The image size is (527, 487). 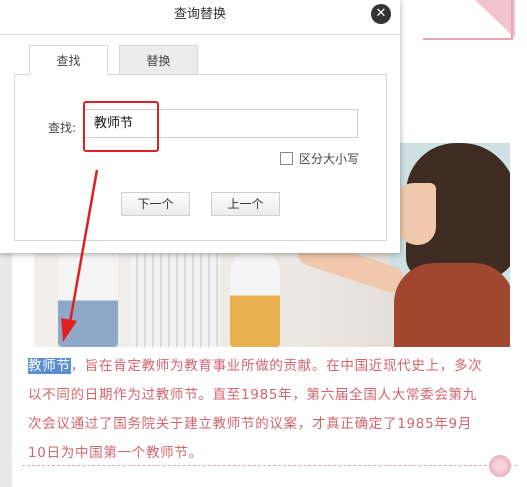 What do you see at coordinates (68, 60) in the screenshot?
I see `tab-find: 查找` at bounding box center [68, 60].